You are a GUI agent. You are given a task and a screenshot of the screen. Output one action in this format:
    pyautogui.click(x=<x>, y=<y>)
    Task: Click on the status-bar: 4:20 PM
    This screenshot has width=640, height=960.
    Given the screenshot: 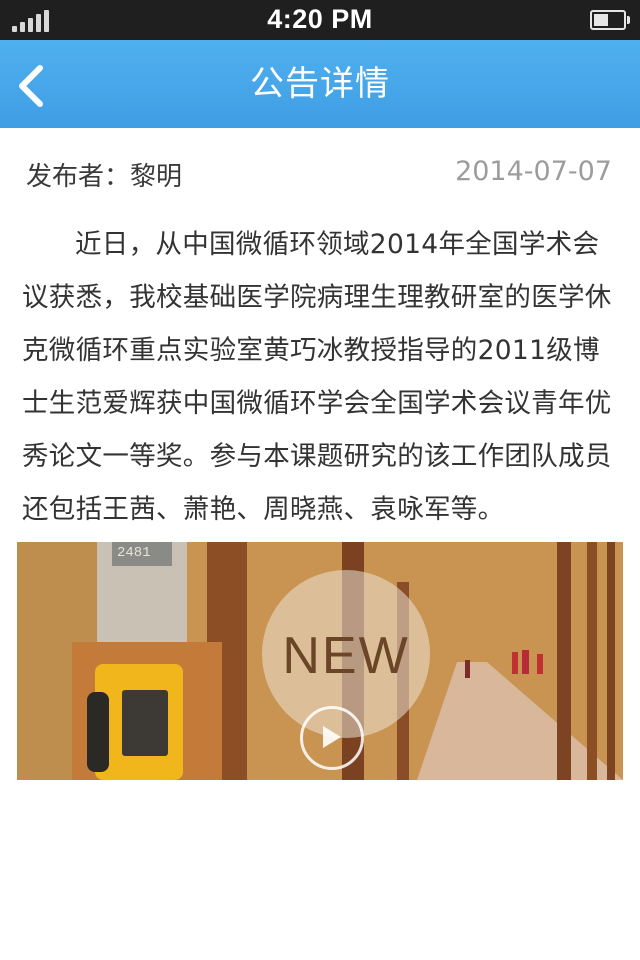 What is the action you would take?
    pyautogui.click(x=320, y=20)
    